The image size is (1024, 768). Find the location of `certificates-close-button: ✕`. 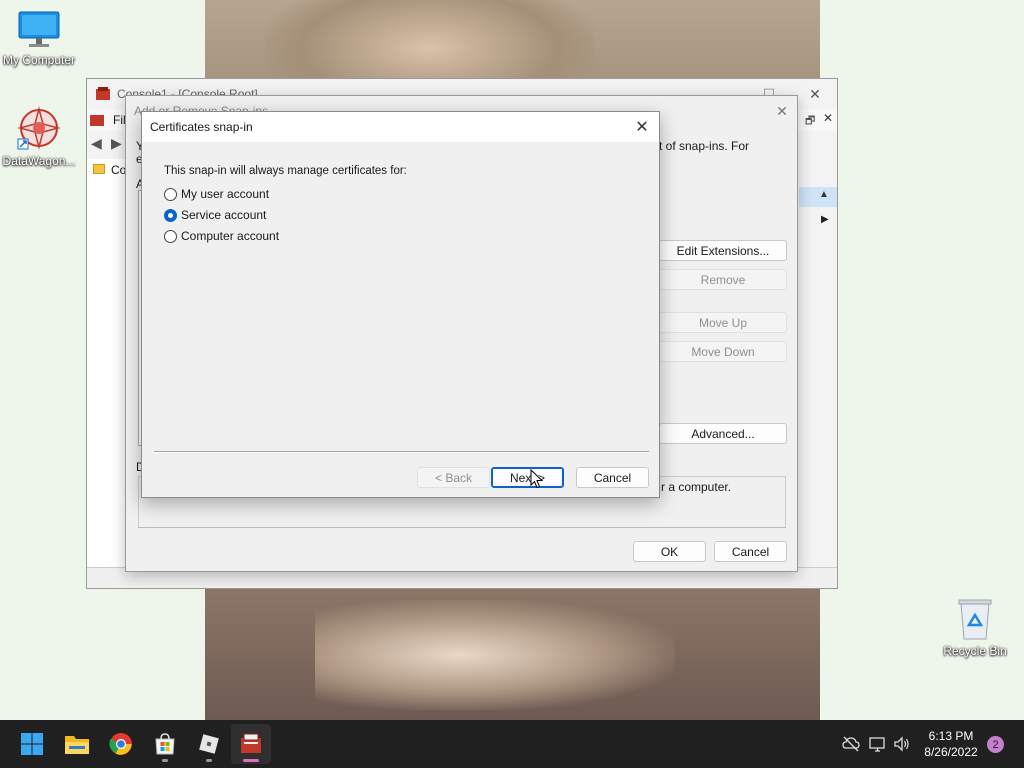

certificates-close-button: ✕ is located at coordinates (642, 127).